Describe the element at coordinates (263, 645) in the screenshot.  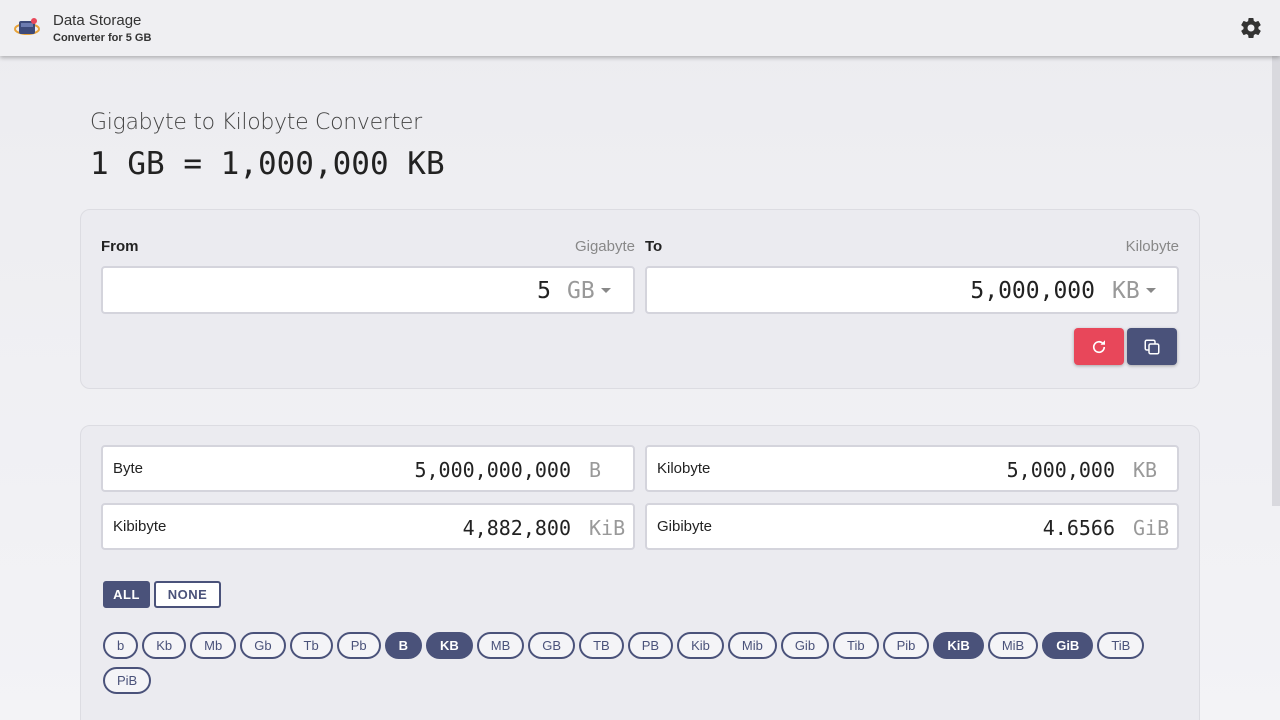
I see `unit-chip: Gb` at that location.